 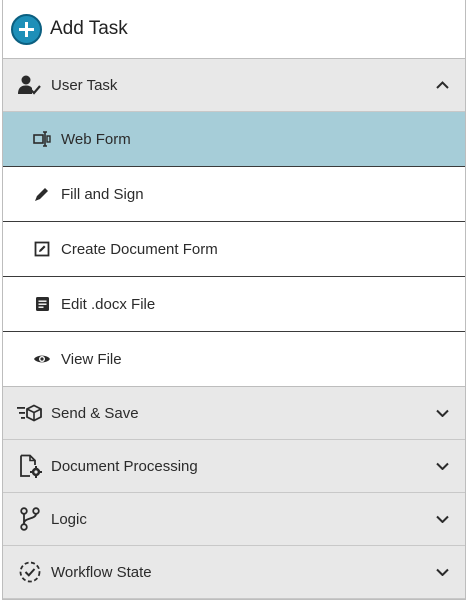 I want to click on plus-icon, so click(x=26, y=29).